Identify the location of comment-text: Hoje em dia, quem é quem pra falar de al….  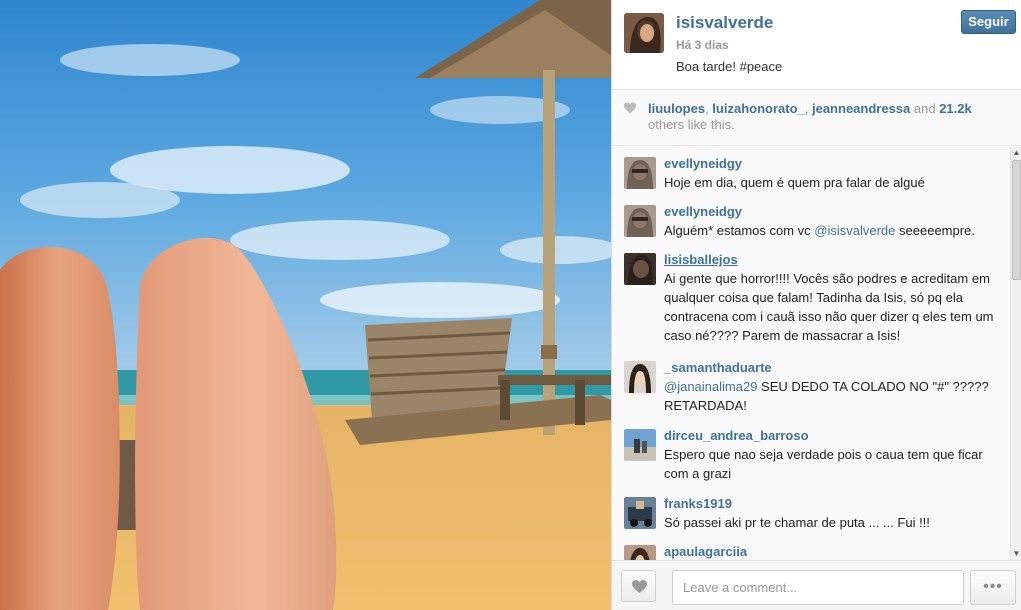
(794, 182).